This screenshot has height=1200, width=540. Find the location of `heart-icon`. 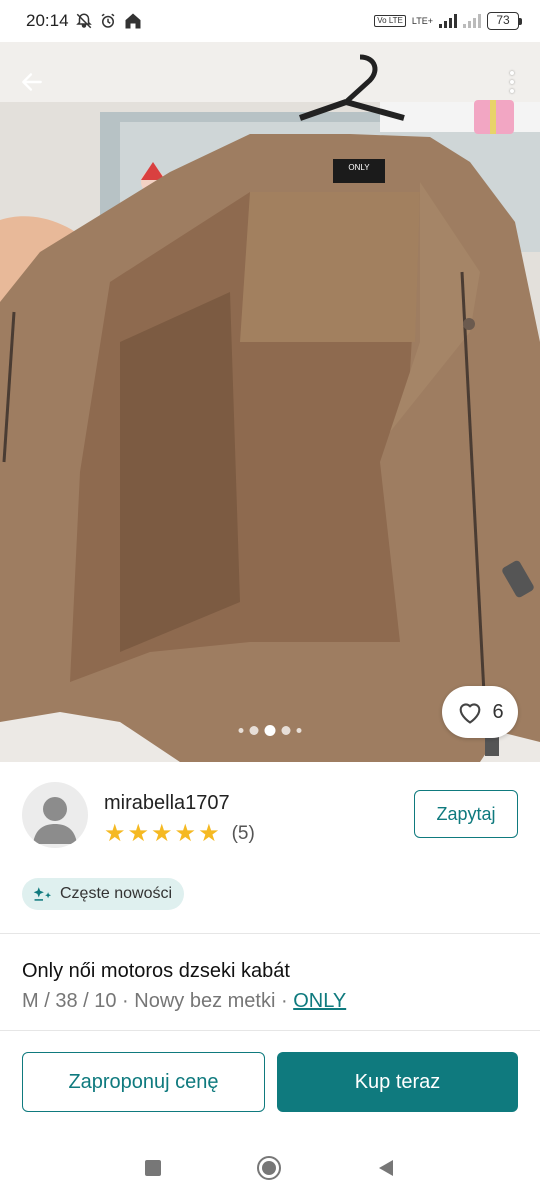

heart-icon is located at coordinates (470, 713).